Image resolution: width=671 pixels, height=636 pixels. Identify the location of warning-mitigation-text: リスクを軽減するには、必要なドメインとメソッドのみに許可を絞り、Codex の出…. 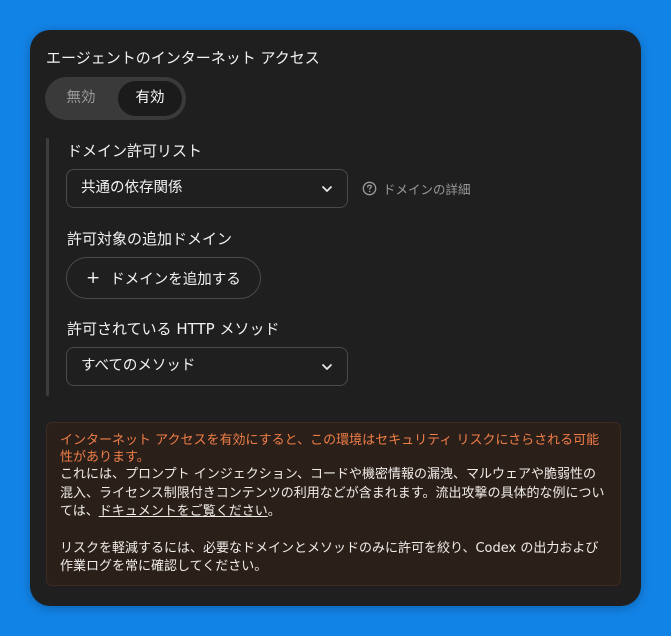
(329, 557).